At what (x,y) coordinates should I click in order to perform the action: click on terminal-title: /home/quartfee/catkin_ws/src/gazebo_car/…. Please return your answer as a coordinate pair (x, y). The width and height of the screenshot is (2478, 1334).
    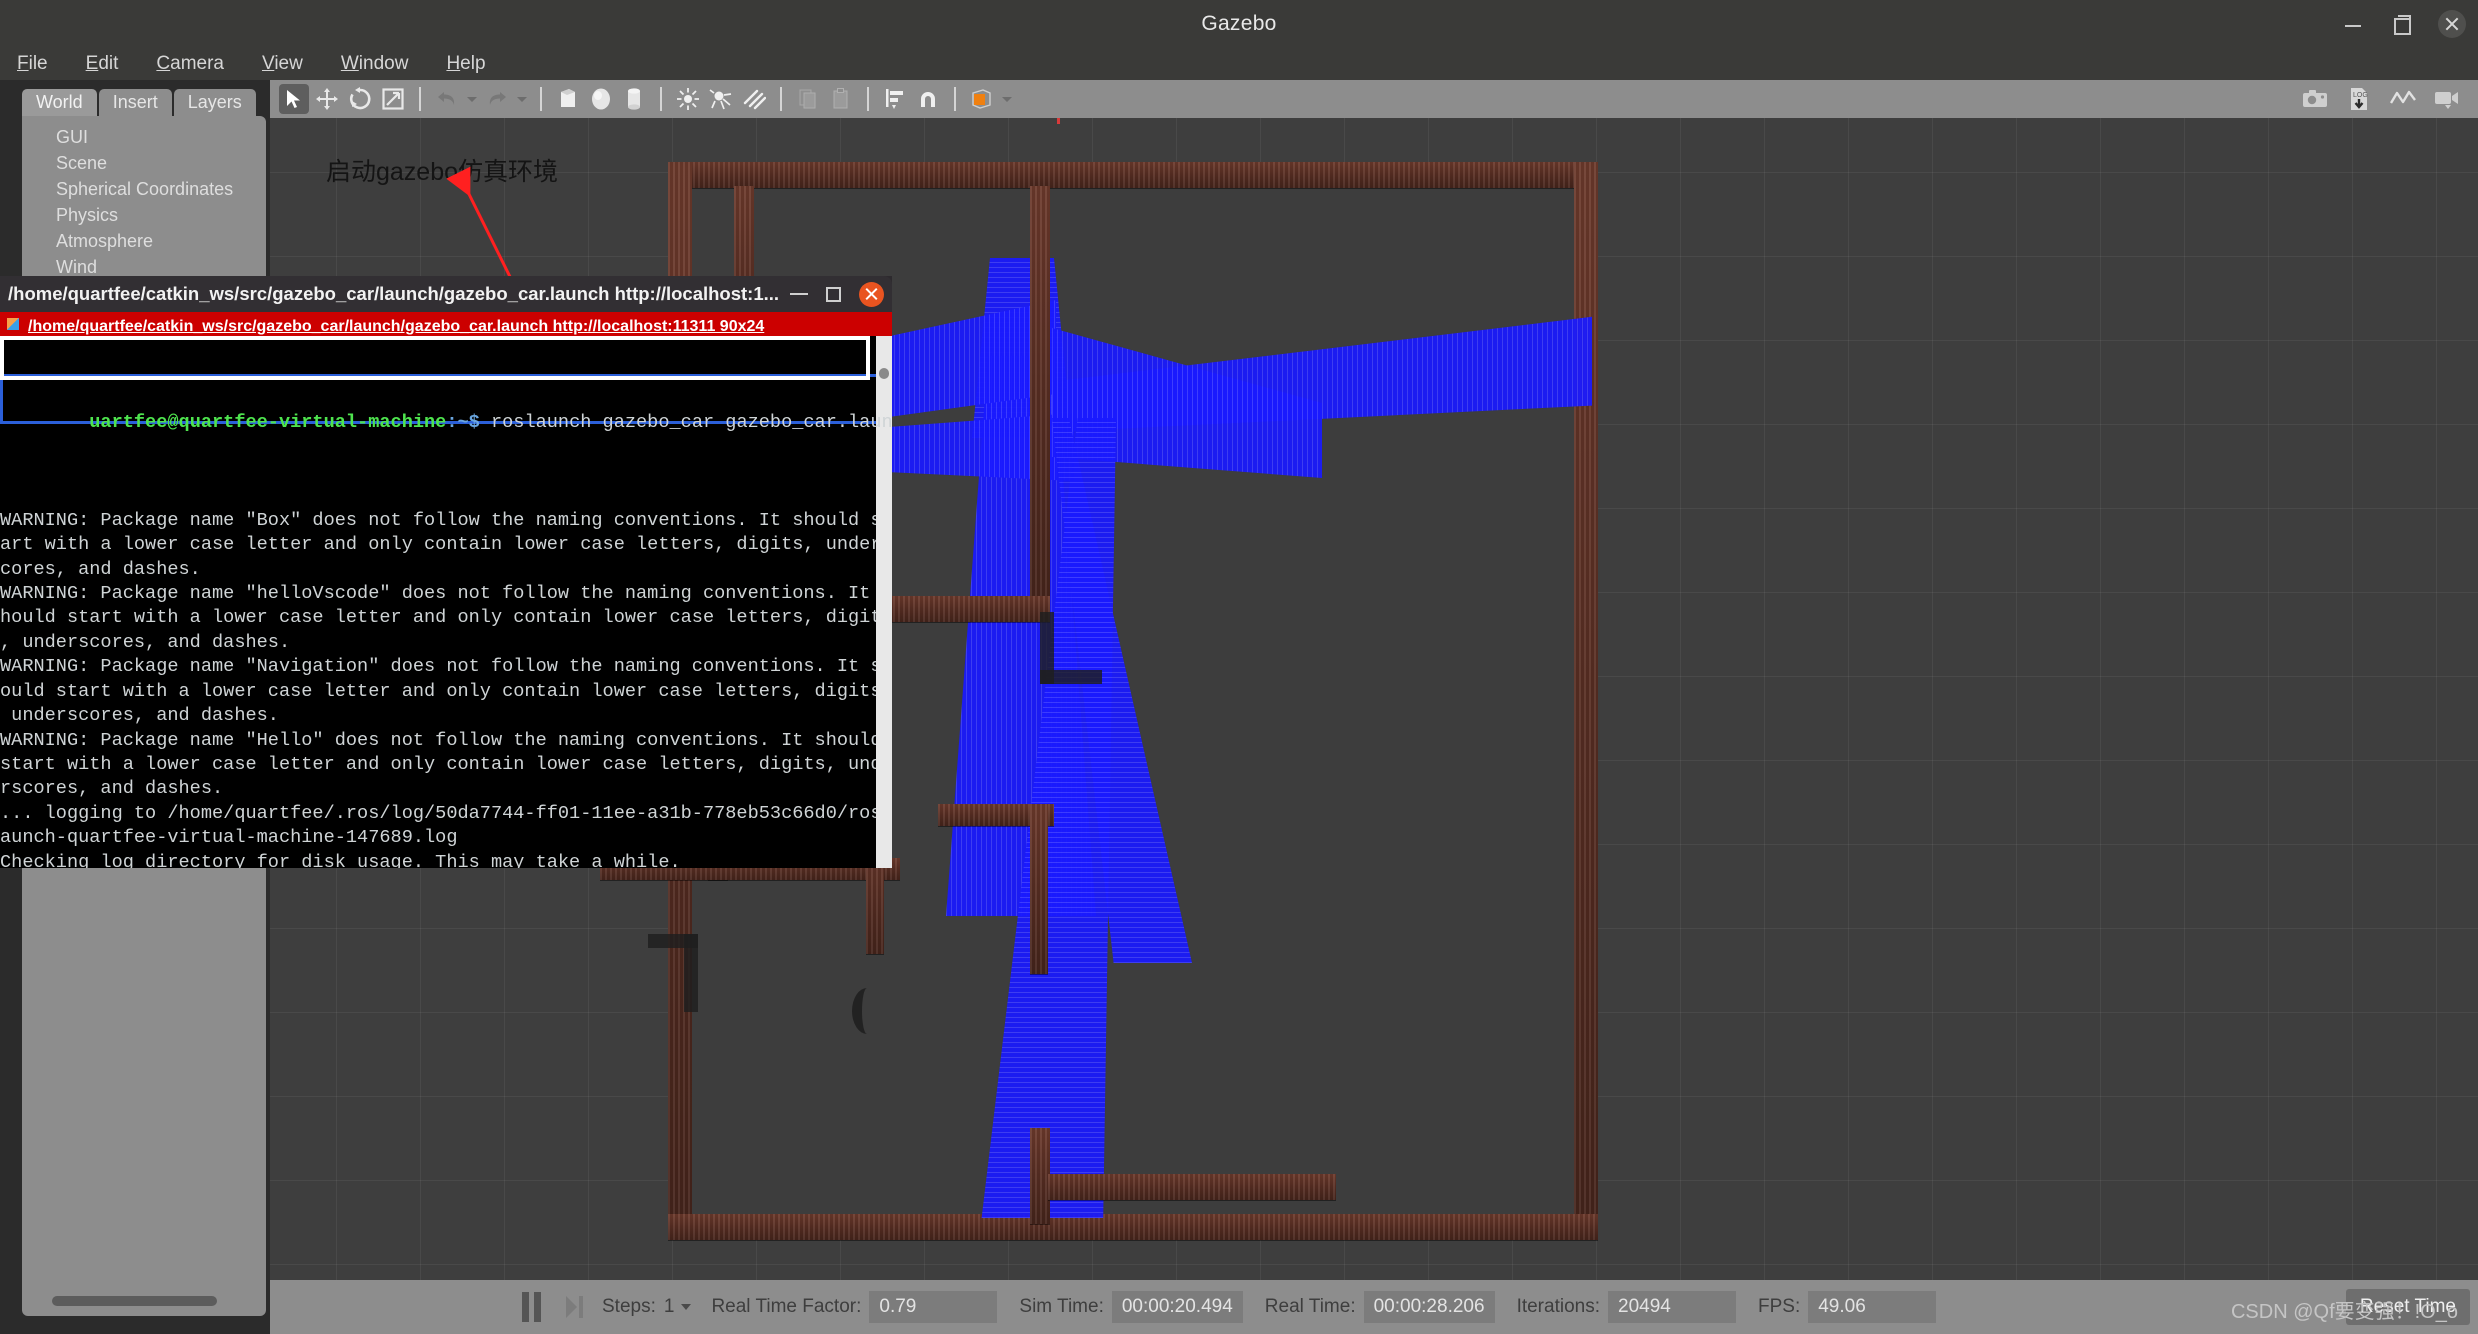
    Looking at the image, I should click on (394, 293).